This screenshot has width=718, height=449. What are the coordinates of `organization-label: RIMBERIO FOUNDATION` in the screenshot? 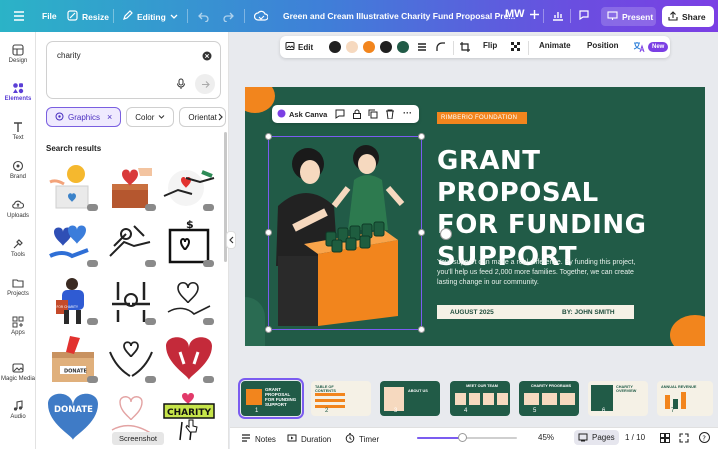 It's located at (482, 118).